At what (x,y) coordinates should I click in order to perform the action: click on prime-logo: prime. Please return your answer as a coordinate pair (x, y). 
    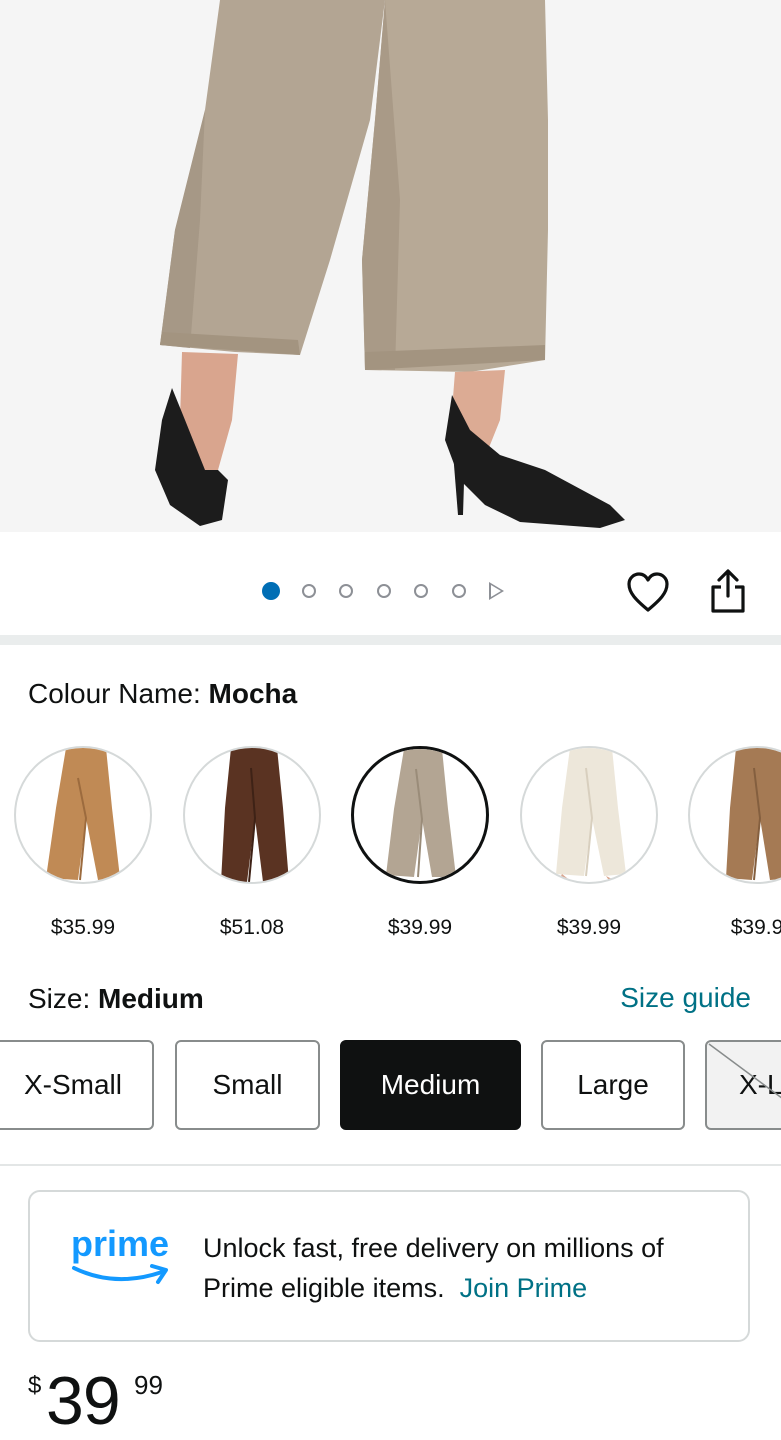
    Looking at the image, I should click on (120, 1253).